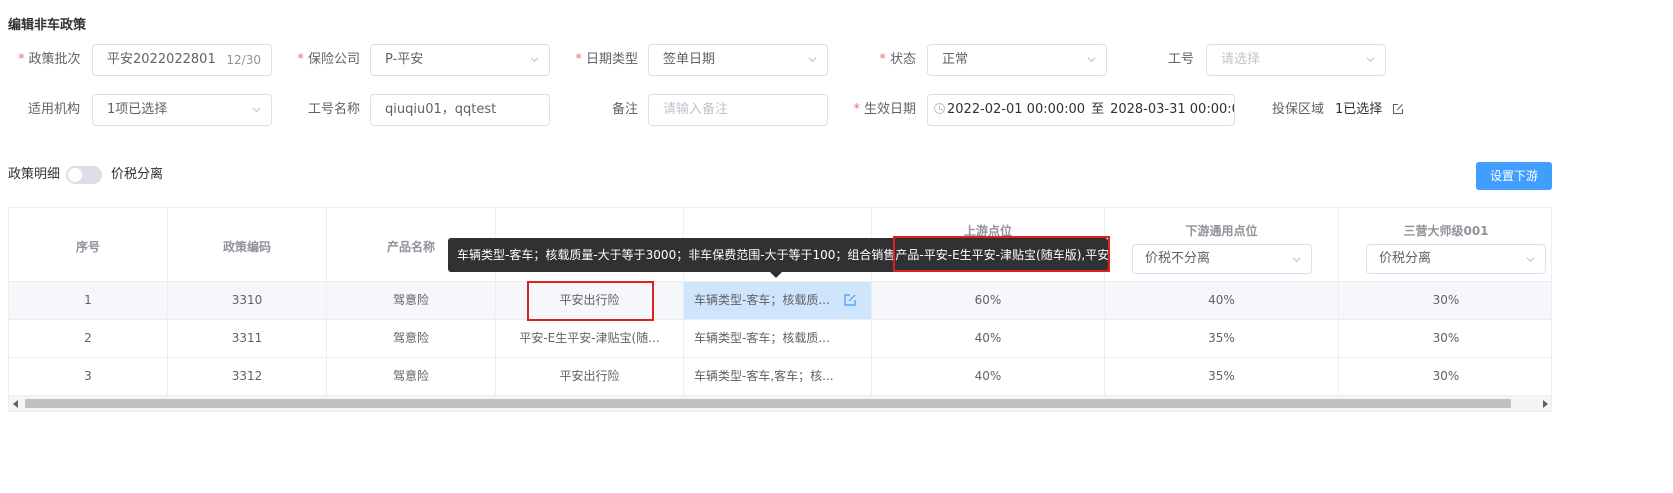 Image resolution: width=1673 pixels, height=493 pixels. What do you see at coordinates (897, 59) in the screenshot?
I see `status-label: * 状态` at bounding box center [897, 59].